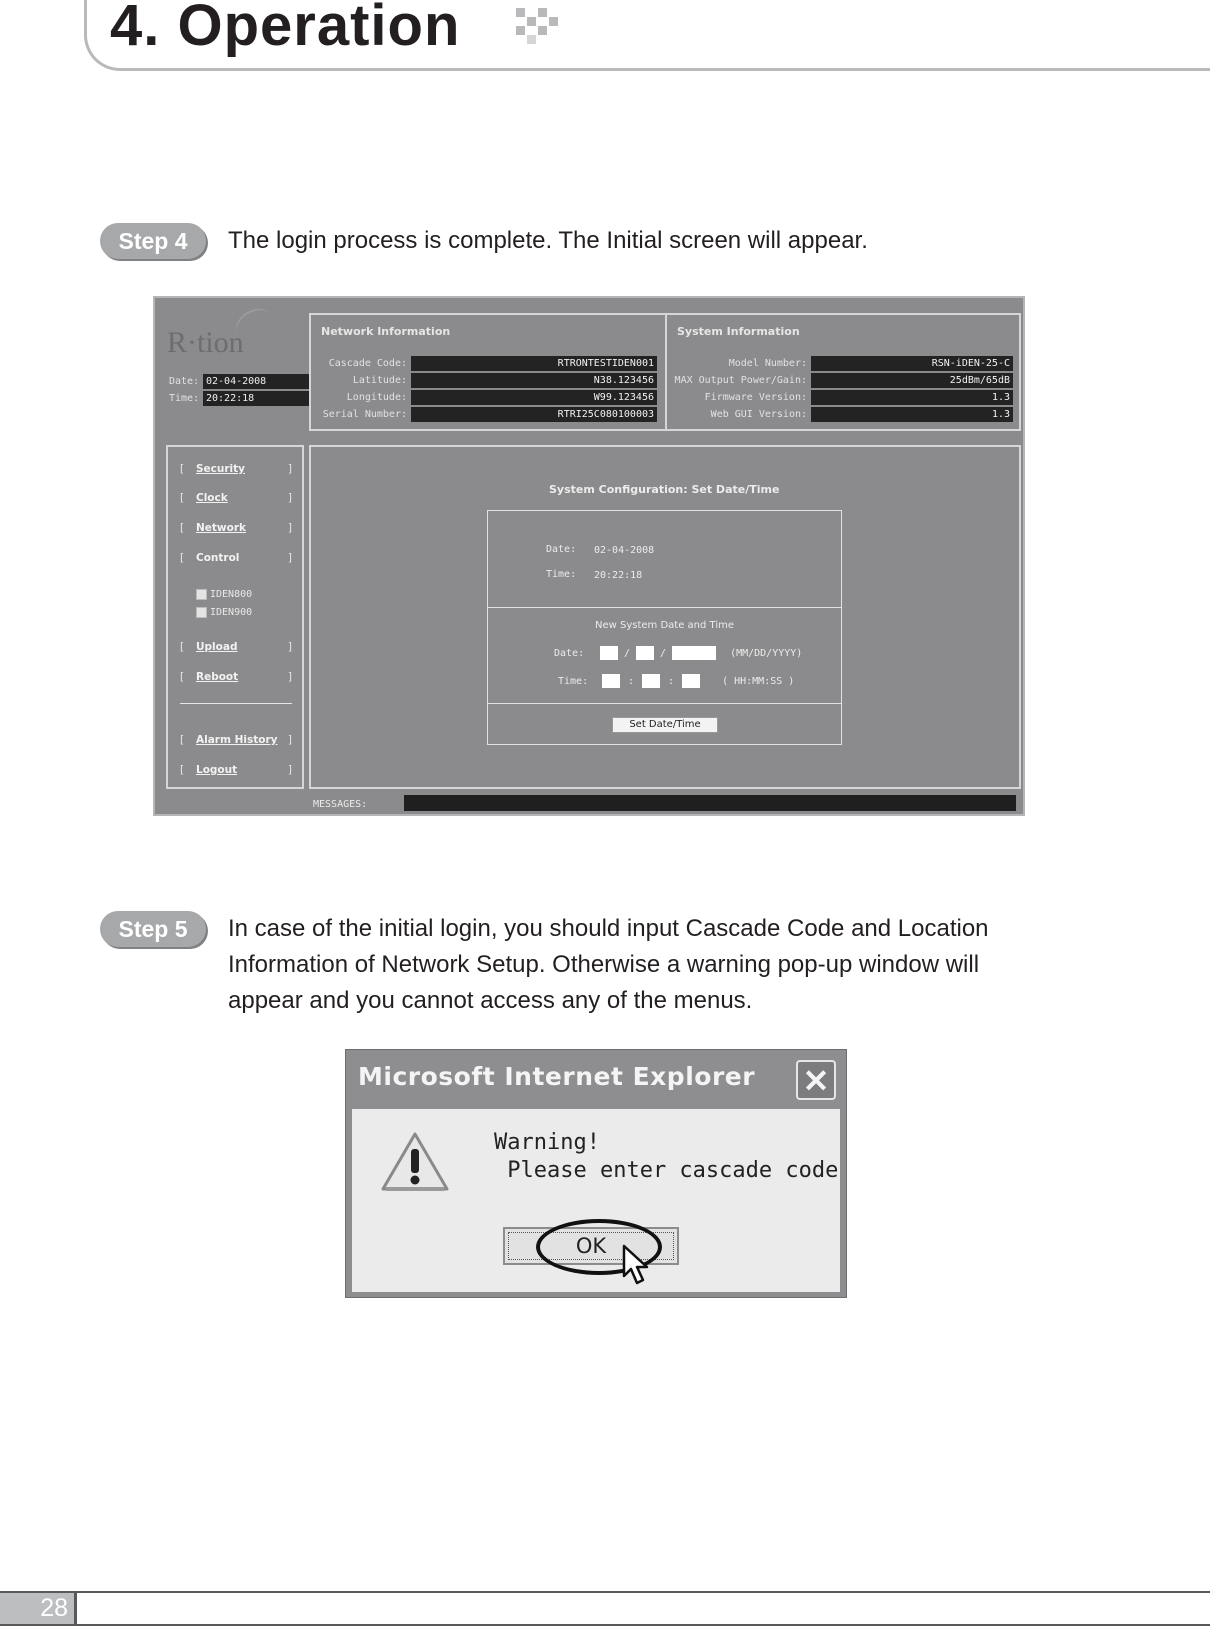  What do you see at coordinates (256, 381) in the screenshot?
I see `header-date-value: 02-04-2008` at bounding box center [256, 381].